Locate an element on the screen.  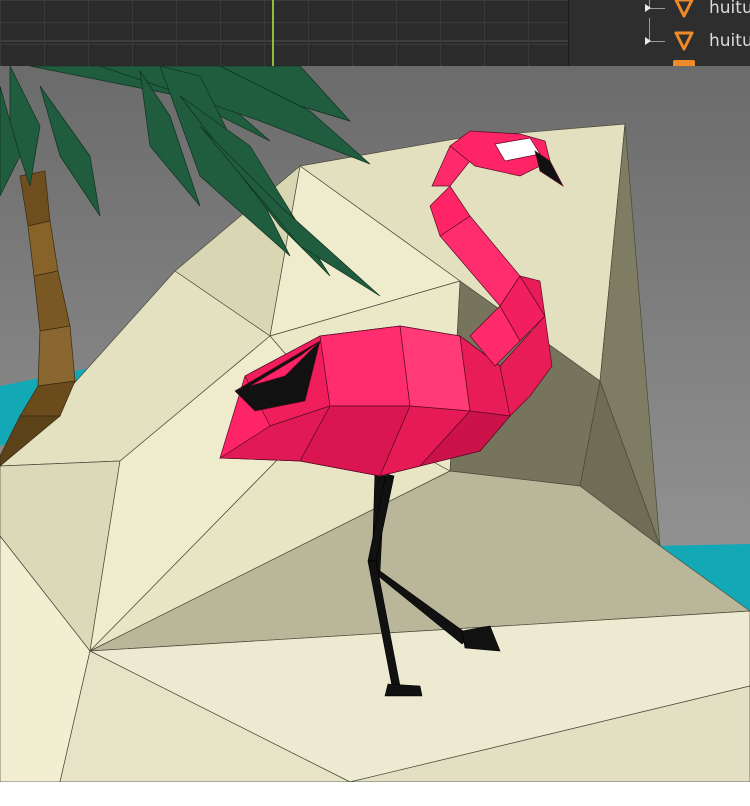
outliner-panel: huitu huitu is located at coordinates (659, 33).